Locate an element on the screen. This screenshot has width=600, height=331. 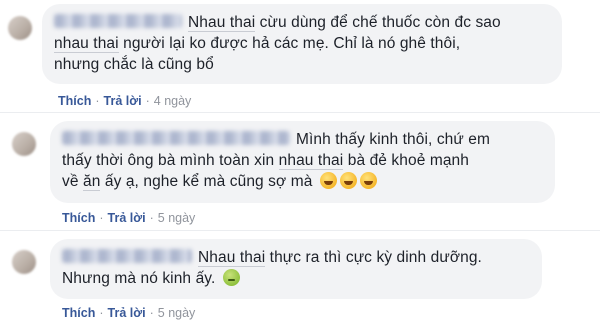
comment-text: nhưng chắc là cũng bổ is located at coordinates (134, 64).